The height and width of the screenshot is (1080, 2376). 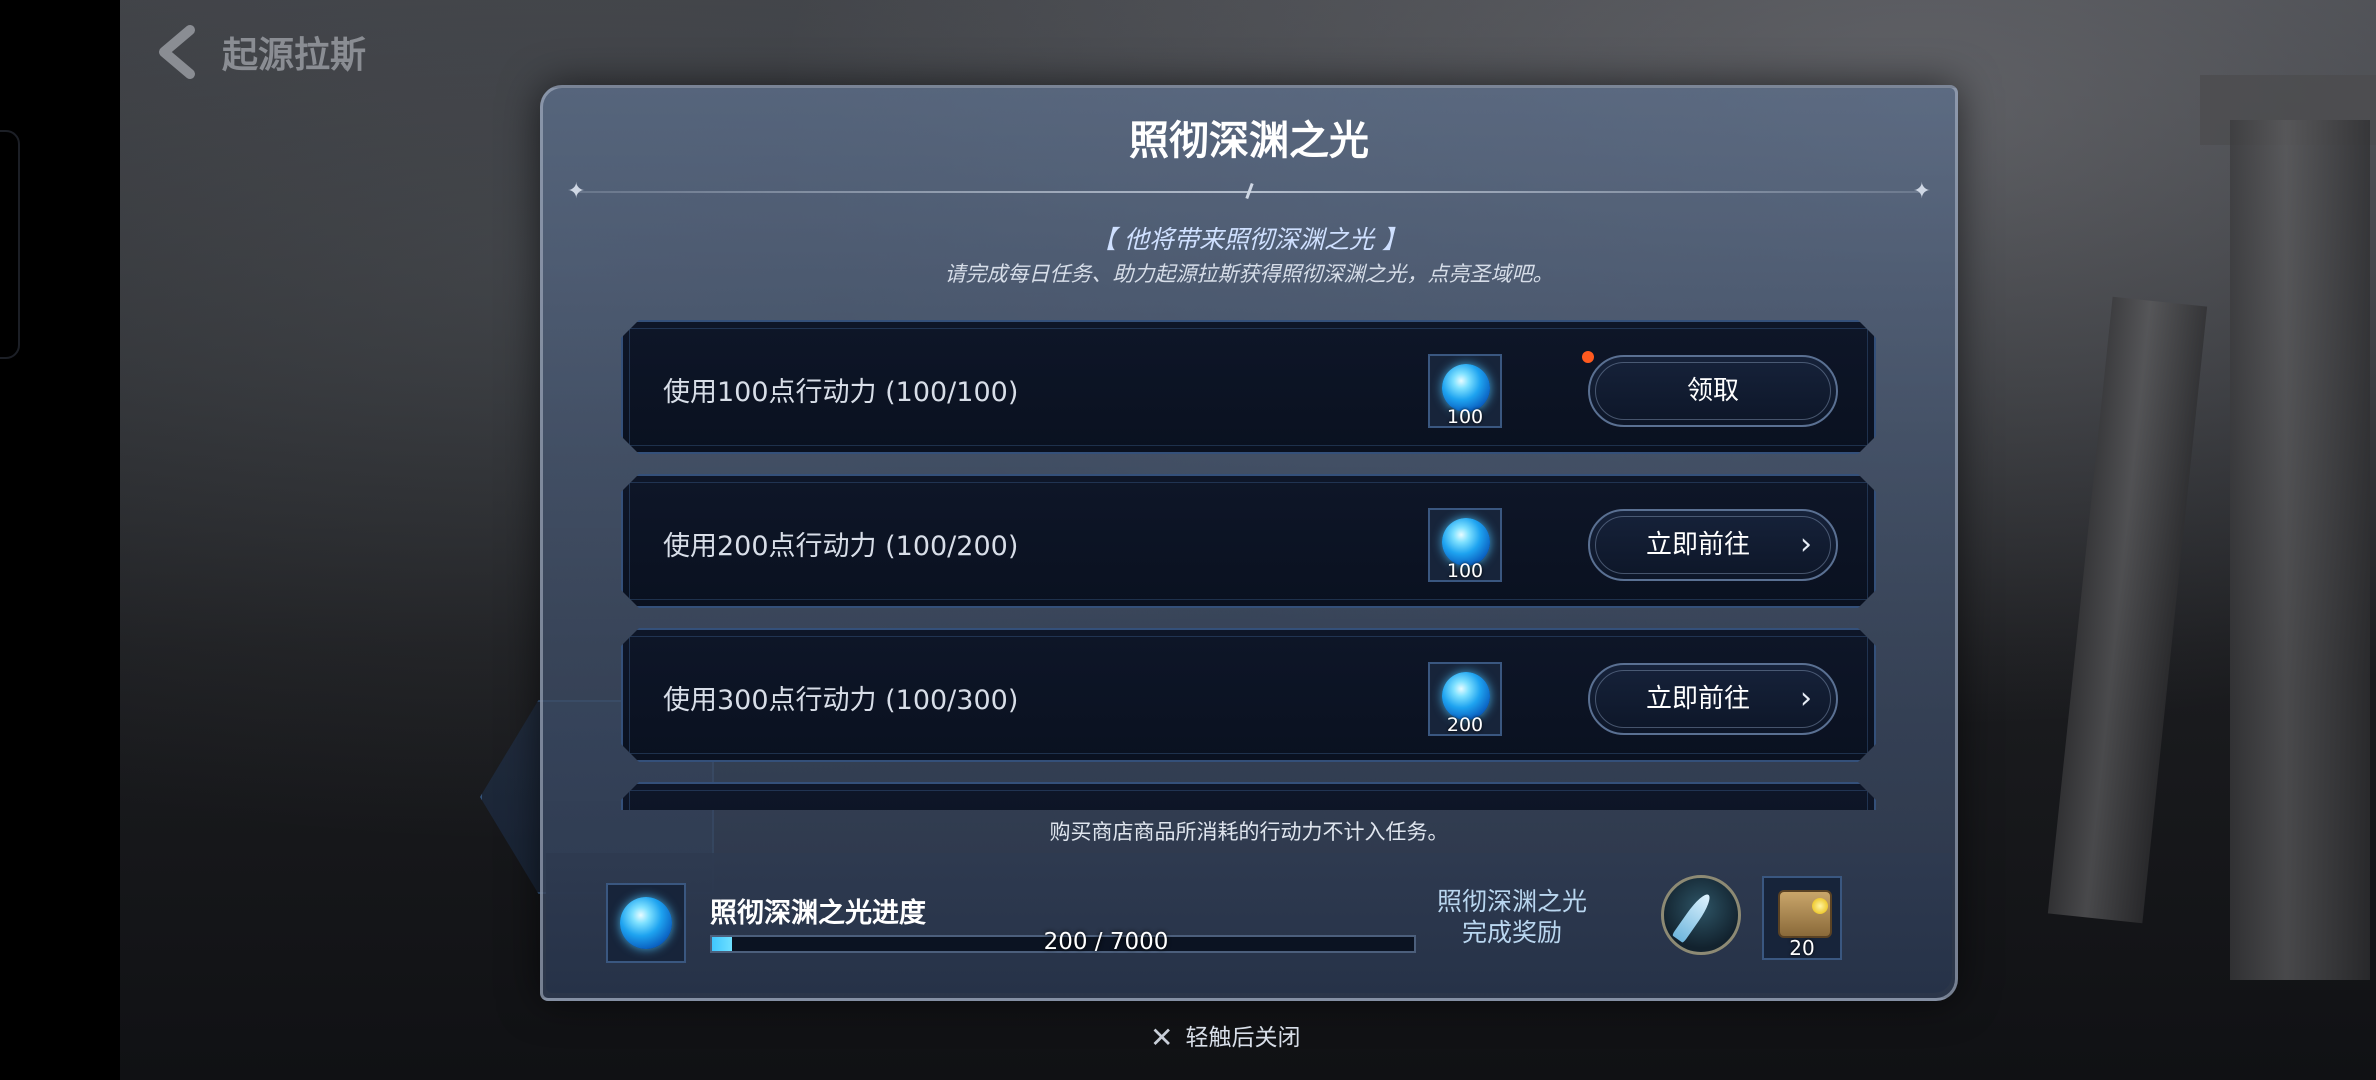 What do you see at coordinates (294, 55) in the screenshot?
I see `scene-title: 起源拉斯` at bounding box center [294, 55].